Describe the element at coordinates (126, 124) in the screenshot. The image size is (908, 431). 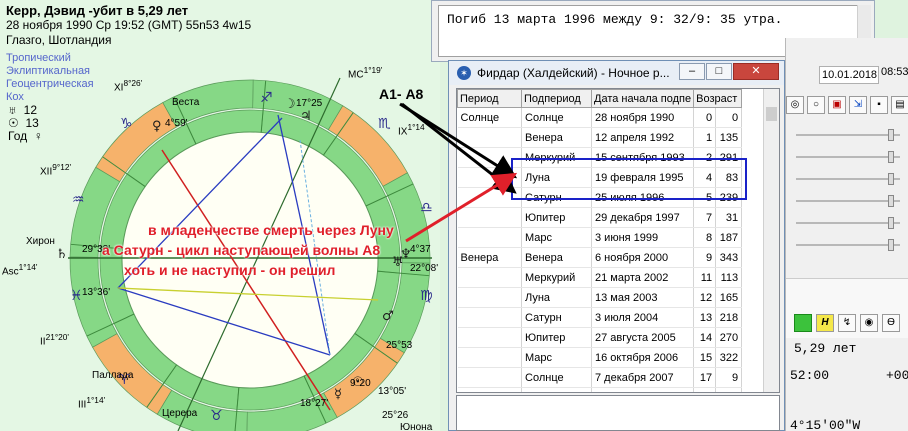
I see `zodiac-glyph: ♑` at that location.